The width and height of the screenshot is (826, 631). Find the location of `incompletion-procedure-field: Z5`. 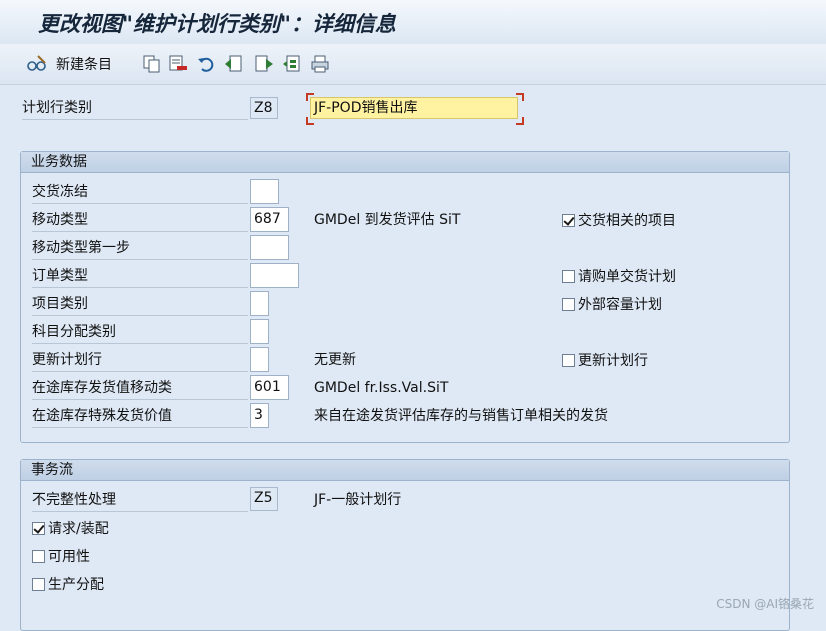

incompletion-procedure-field: Z5 is located at coordinates (264, 499).